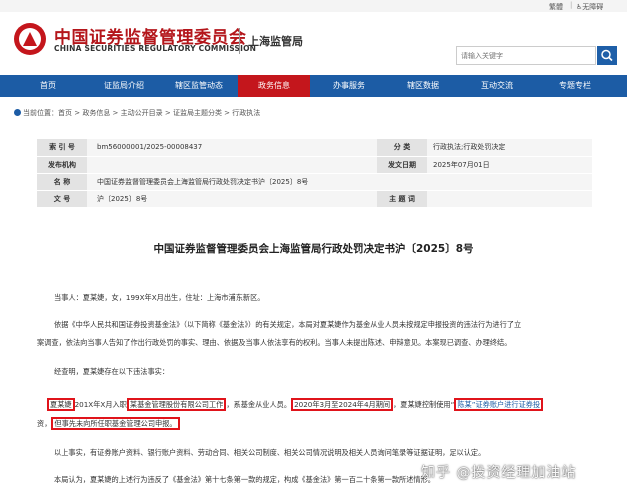 The width and height of the screenshot is (627, 500). I want to click on docno-key: 文 号, so click(62, 199).